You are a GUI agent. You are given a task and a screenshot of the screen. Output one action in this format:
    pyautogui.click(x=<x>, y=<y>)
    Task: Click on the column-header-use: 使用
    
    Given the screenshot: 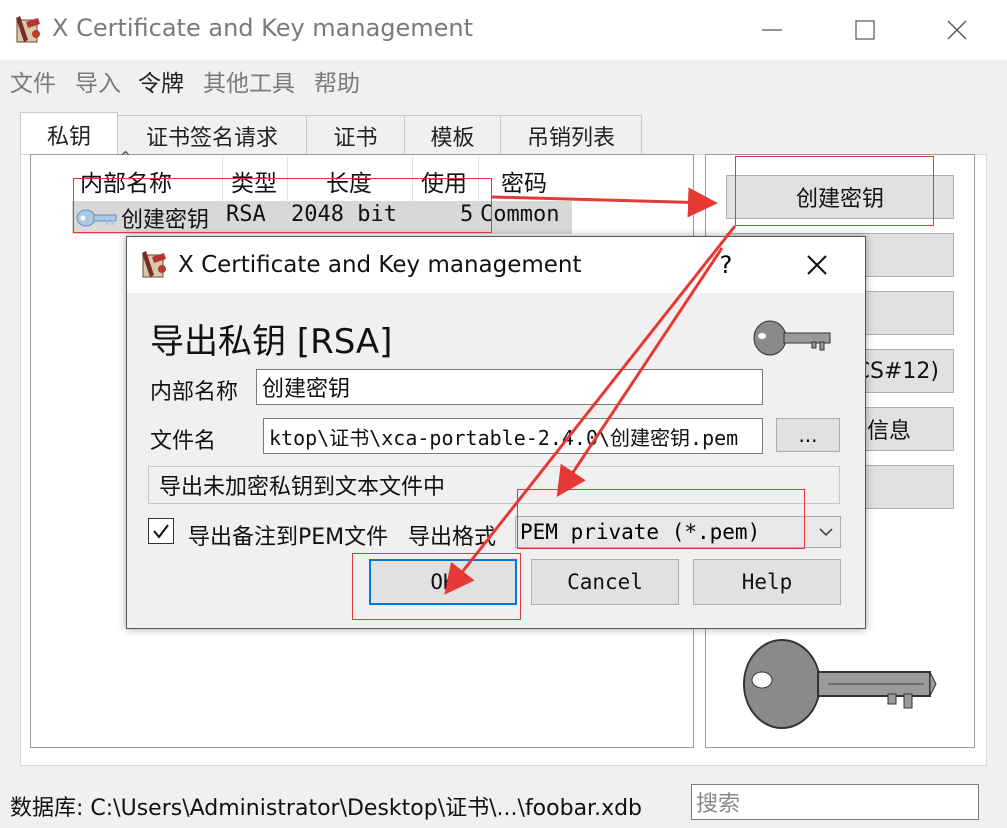 What is the action you would take?
    pyautogui.click(x=444, y=181)
    